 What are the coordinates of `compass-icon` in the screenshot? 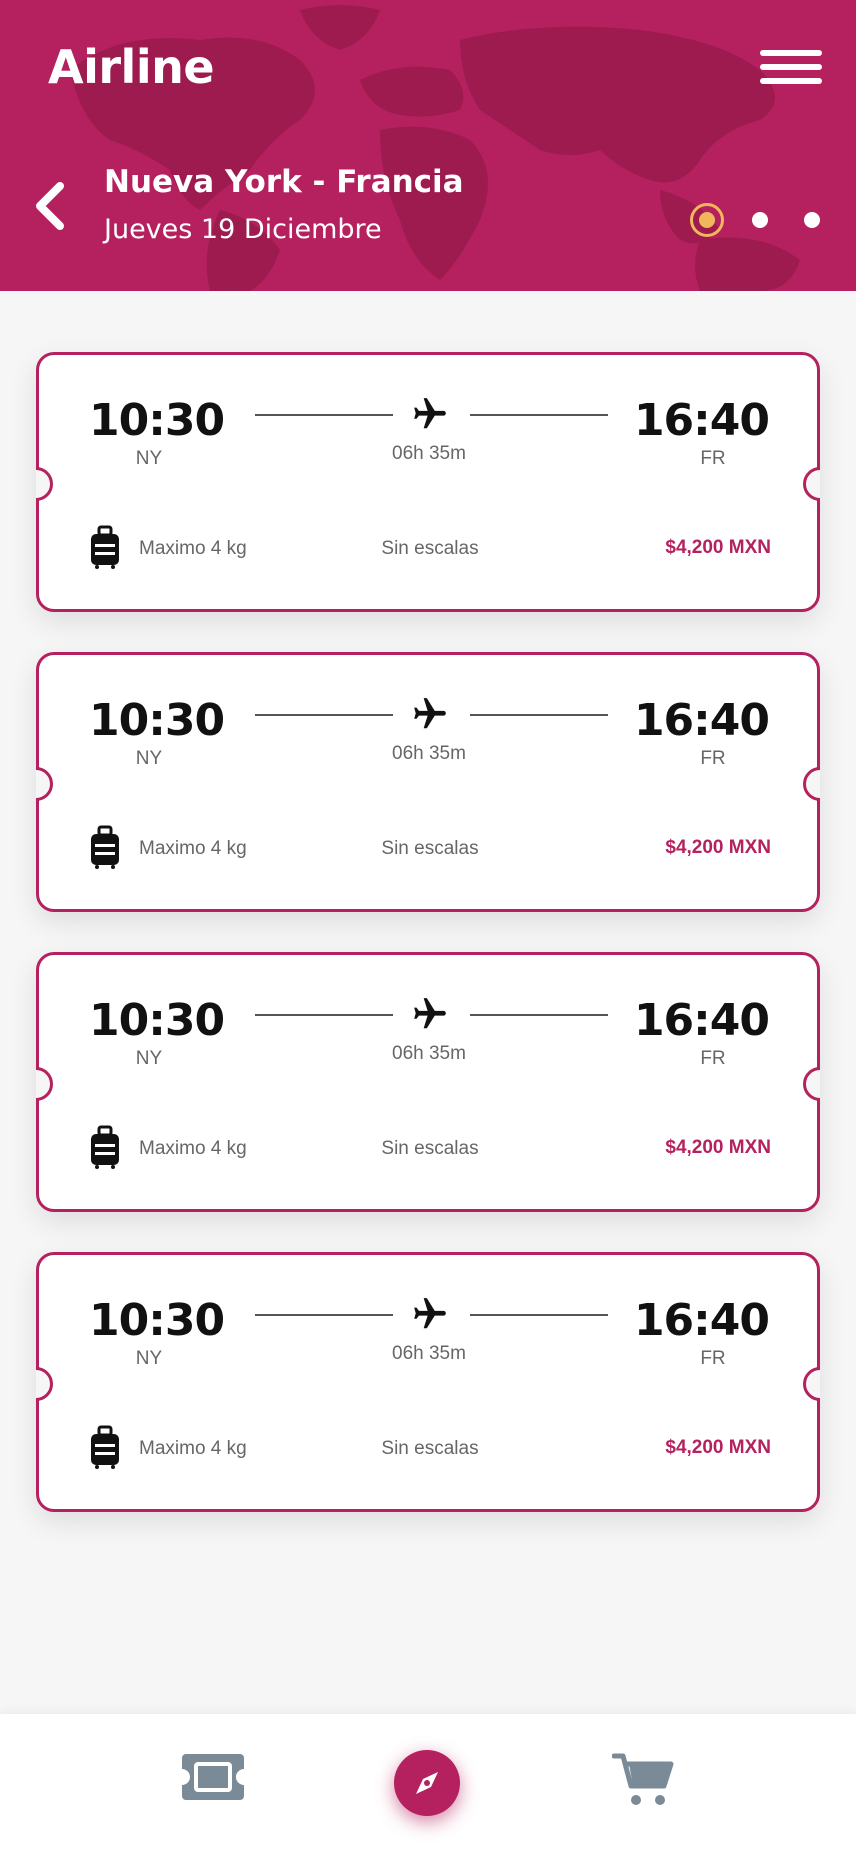 It's located at (427, 1783).